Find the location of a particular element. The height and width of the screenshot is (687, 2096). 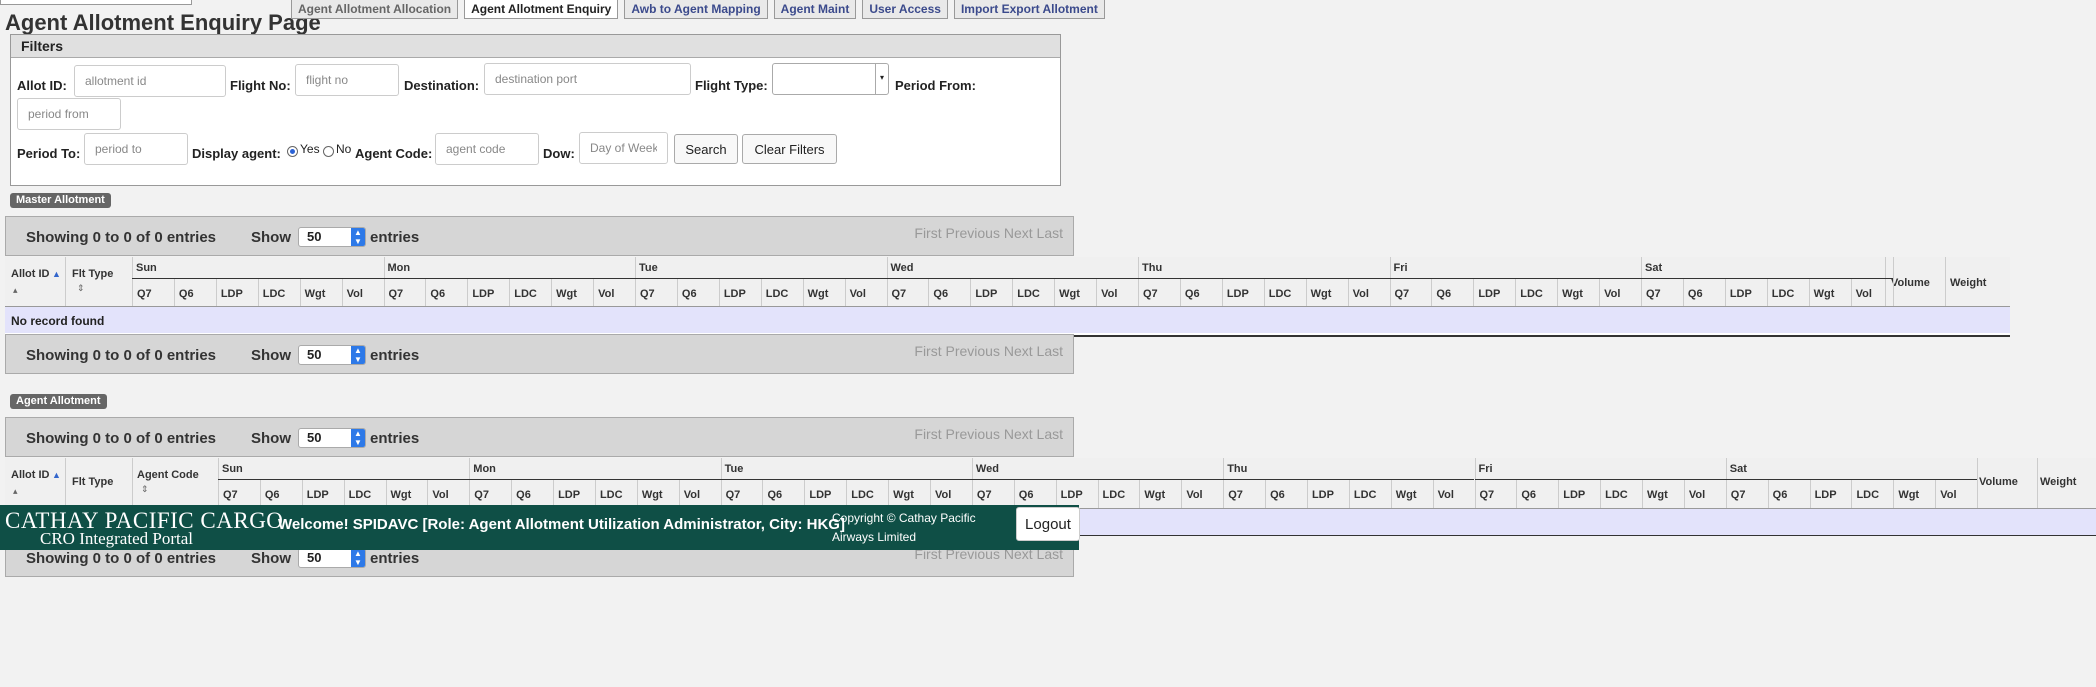

agent-page-length-select-bottom: 50 ▲ ▼ is located at coordinates (332, 558).